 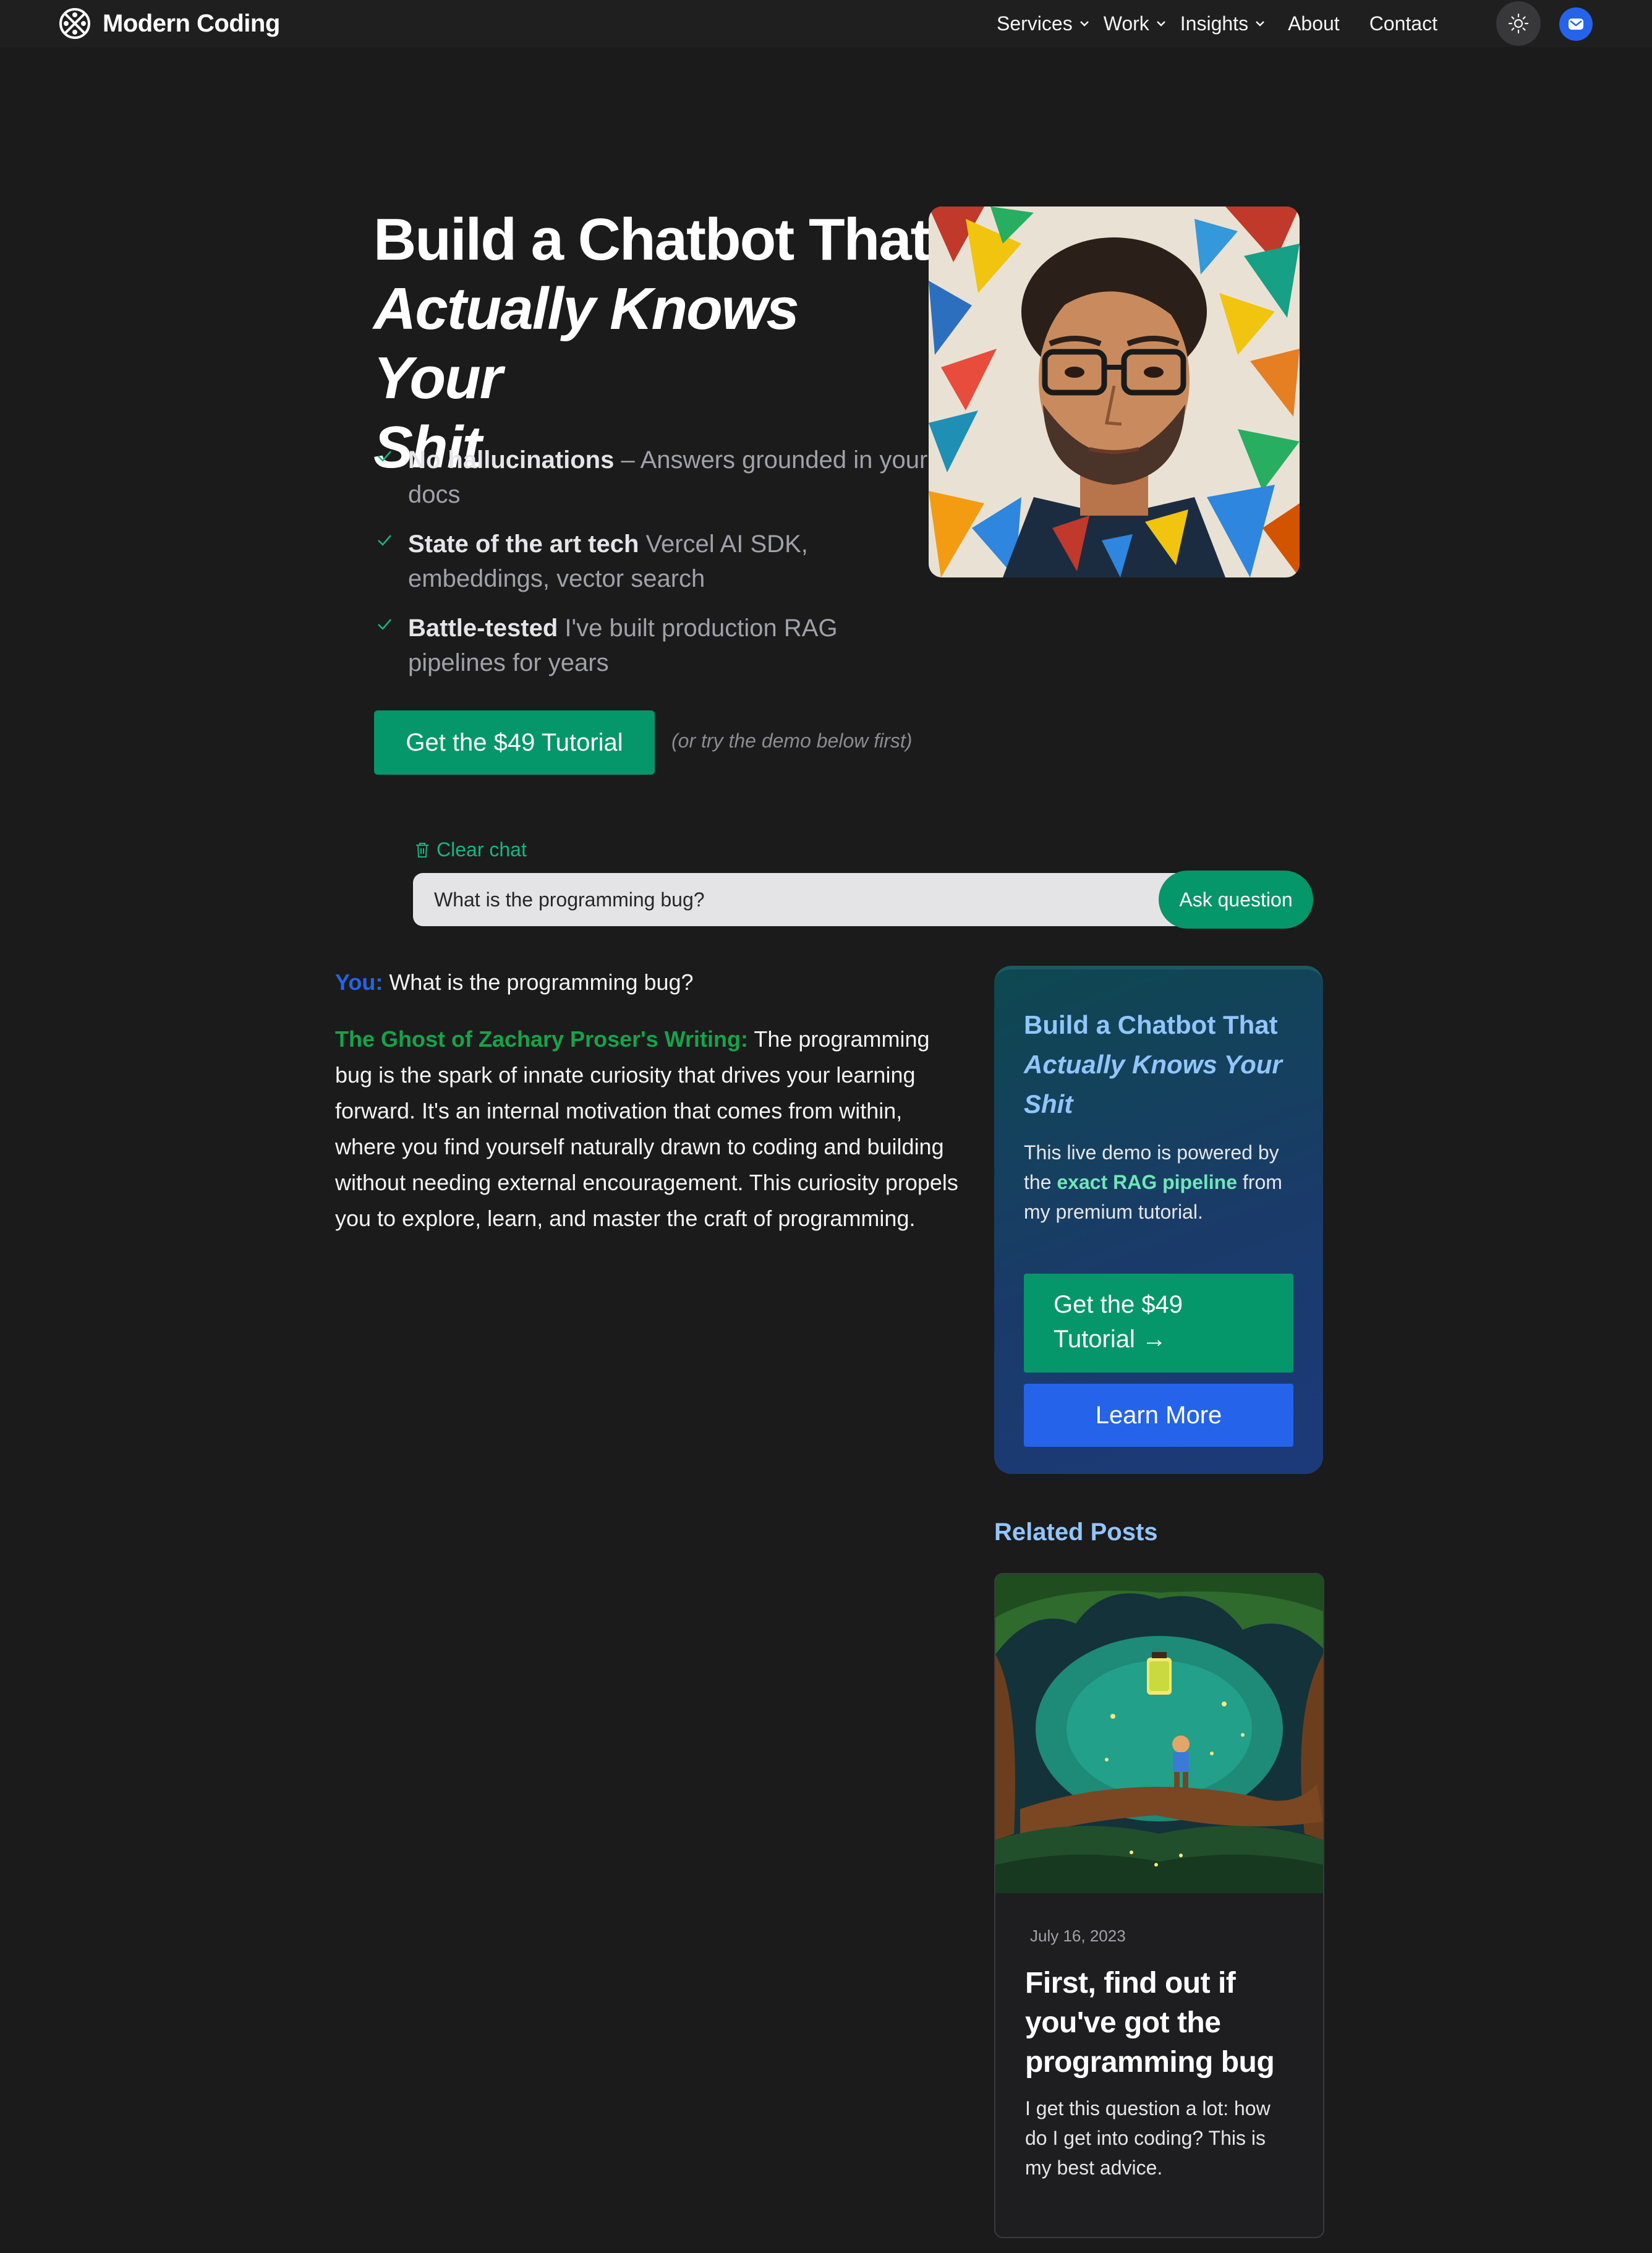 I want to click on feature-title: No hallucinations, so click(x=511, y=460).